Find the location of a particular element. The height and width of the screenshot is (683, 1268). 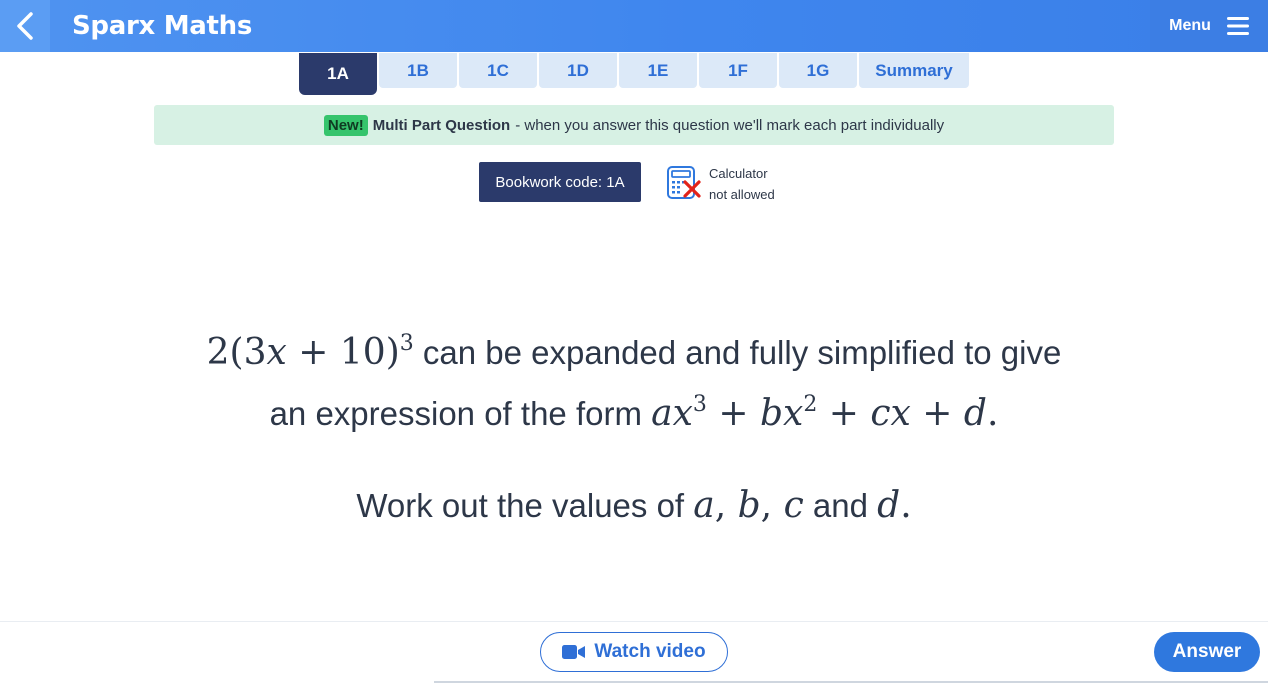

tab-1d: 1D is located at coordinates (578, 70).